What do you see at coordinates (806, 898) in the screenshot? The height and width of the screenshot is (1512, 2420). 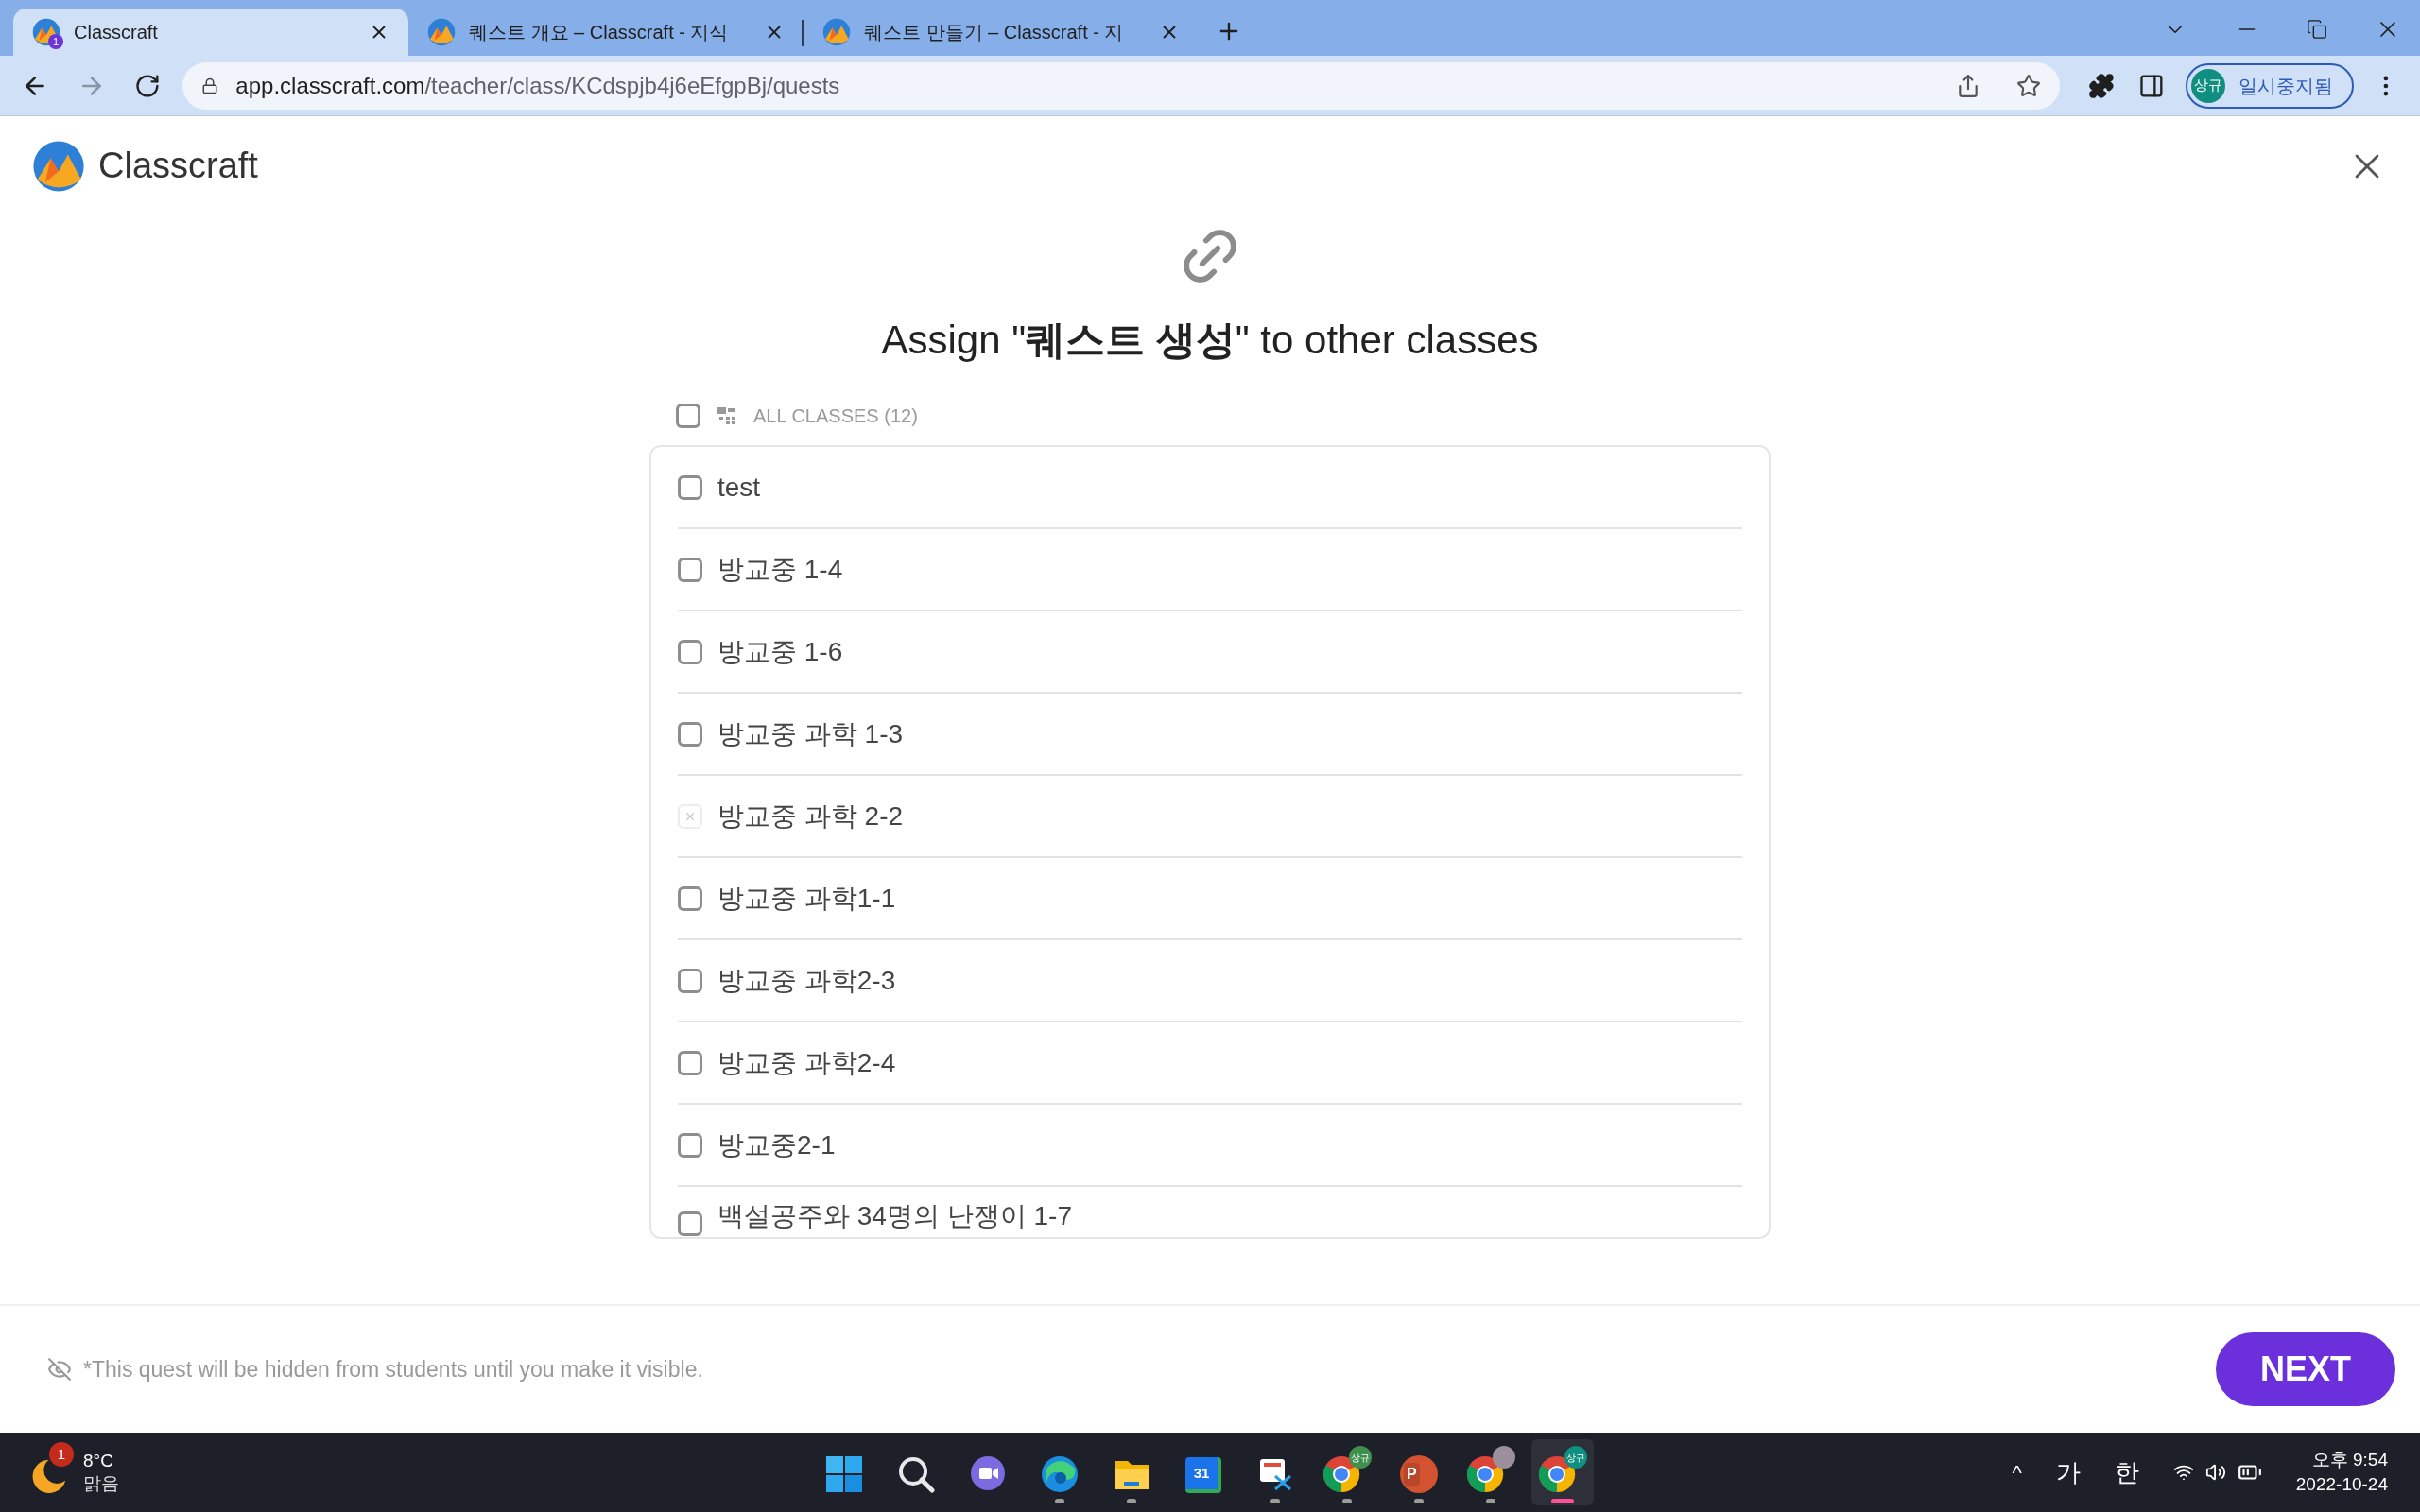 I see `class-name: 방교중 과학1-1` at bounding box center [806, 898].